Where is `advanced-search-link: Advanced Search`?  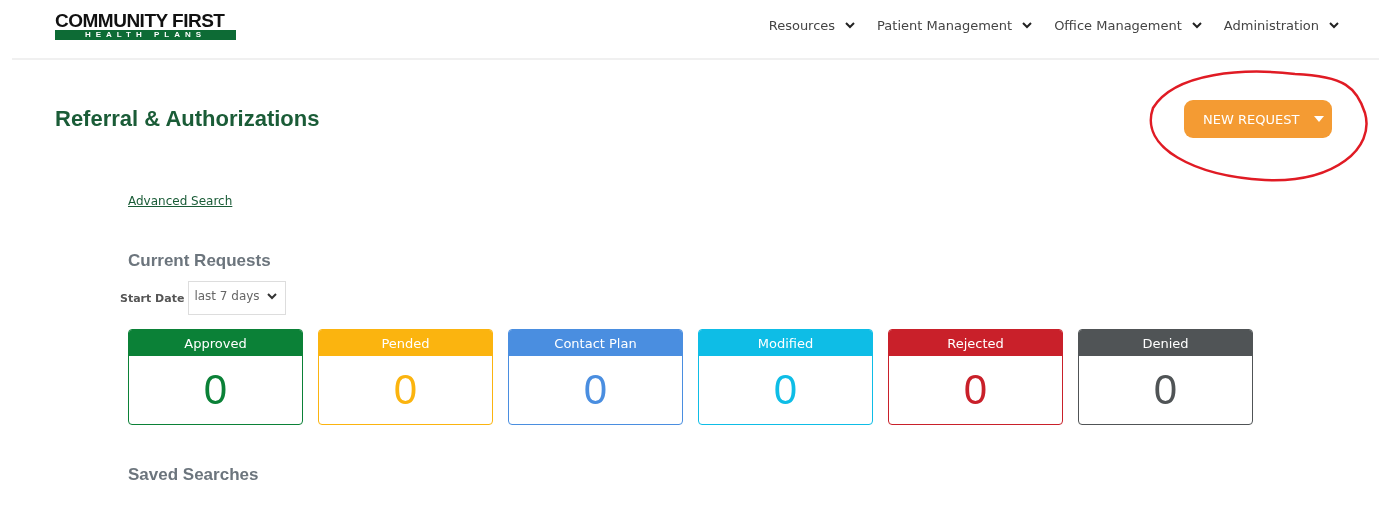
advanced-search-link: Advanced Search is located at coordinates (180, 201).